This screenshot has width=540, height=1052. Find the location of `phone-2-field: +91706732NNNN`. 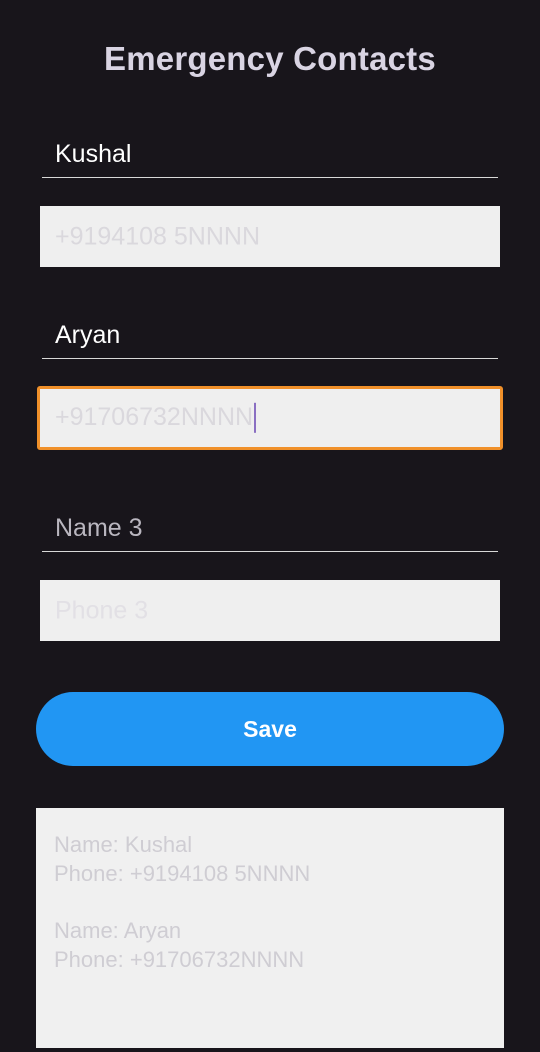

phone-2-field: +91706732NNNN is located at coordinates (270, 418).